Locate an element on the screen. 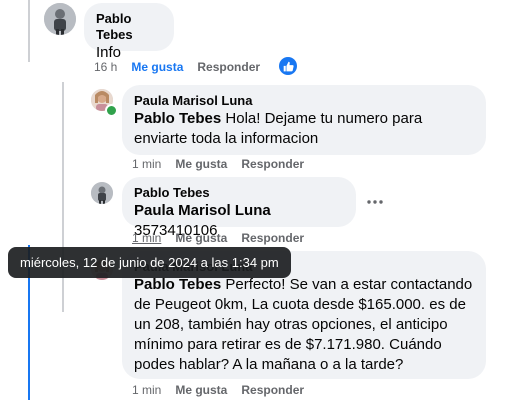 This screenshot has height=408, width=528. comment-author: Paula Marisol Luna is located at coordinates (304, 101).